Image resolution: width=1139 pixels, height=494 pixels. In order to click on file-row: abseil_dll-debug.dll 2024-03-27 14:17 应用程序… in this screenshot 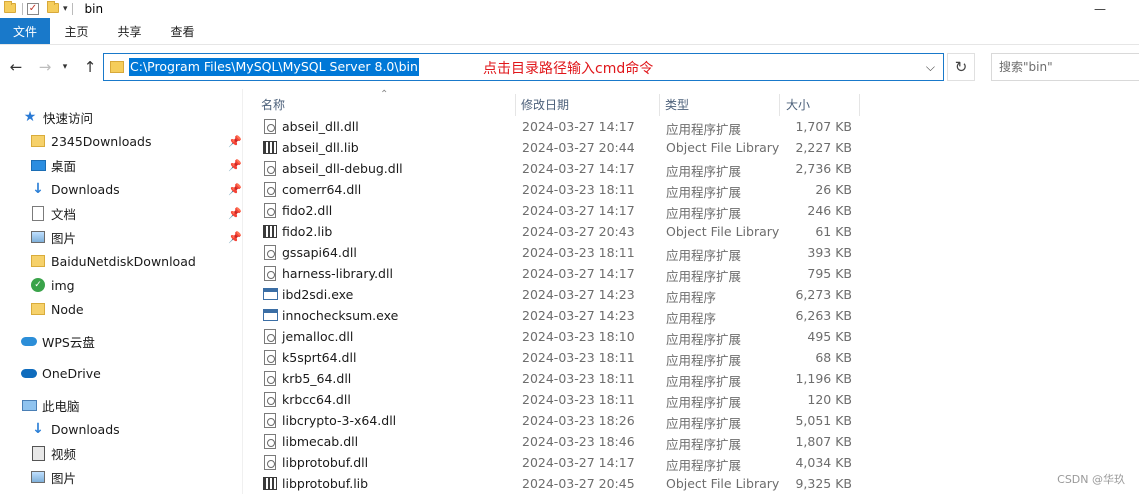, I will do `click(558, 168)`.